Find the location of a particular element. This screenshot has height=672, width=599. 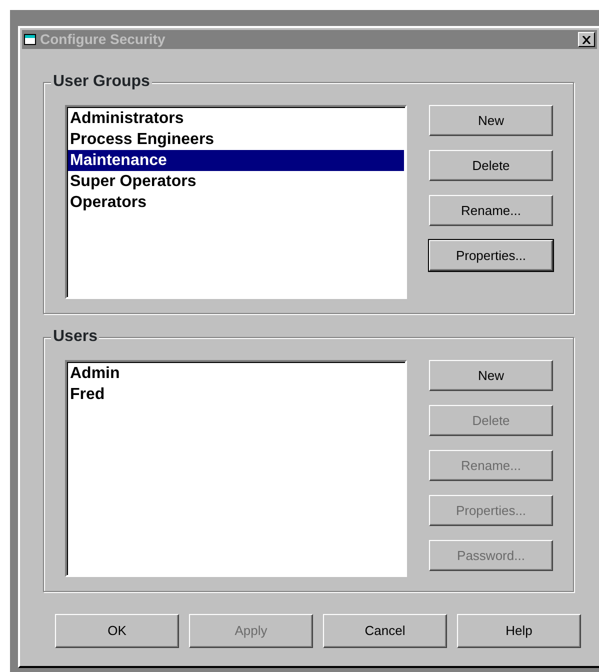

close-button is located at coordinates (586, 39).